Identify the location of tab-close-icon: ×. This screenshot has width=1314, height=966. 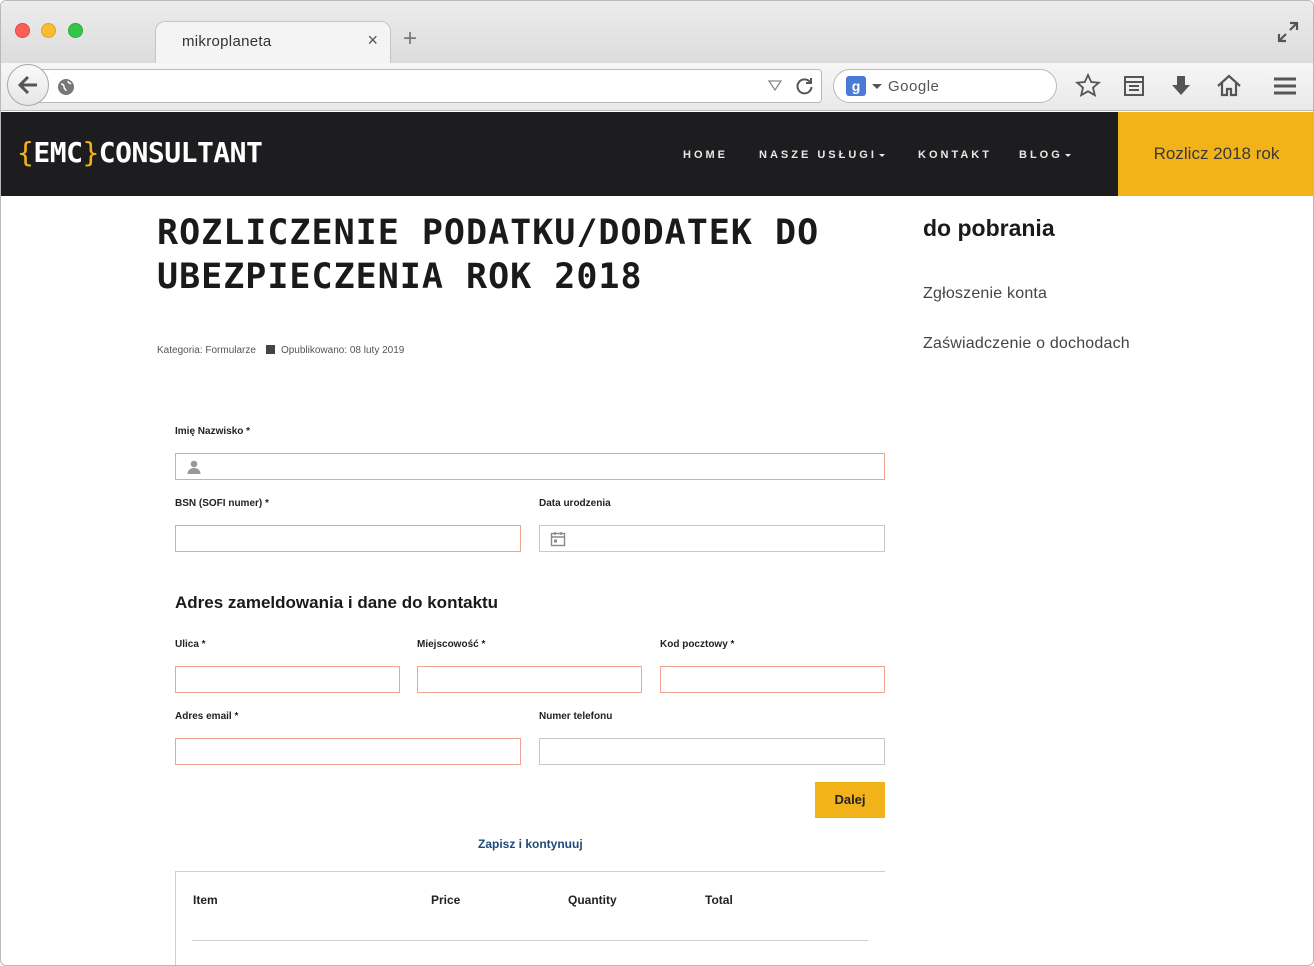
(372, 40).